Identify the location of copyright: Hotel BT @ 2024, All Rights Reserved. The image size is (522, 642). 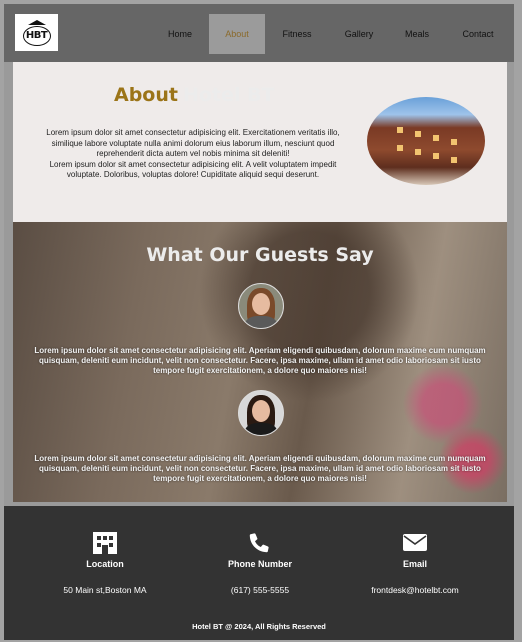
(259, 626).